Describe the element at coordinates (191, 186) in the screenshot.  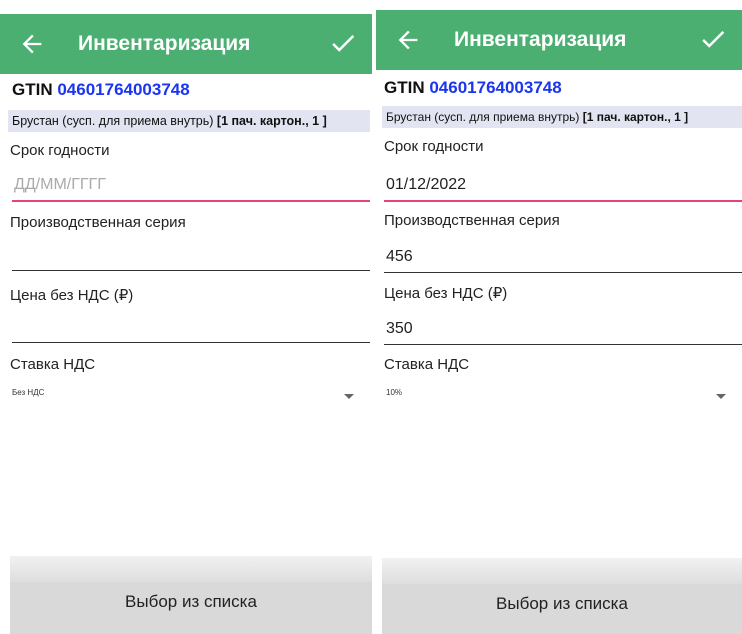
I see `expiry-date-input: ДД/ММ/ГГГГ` at that location.